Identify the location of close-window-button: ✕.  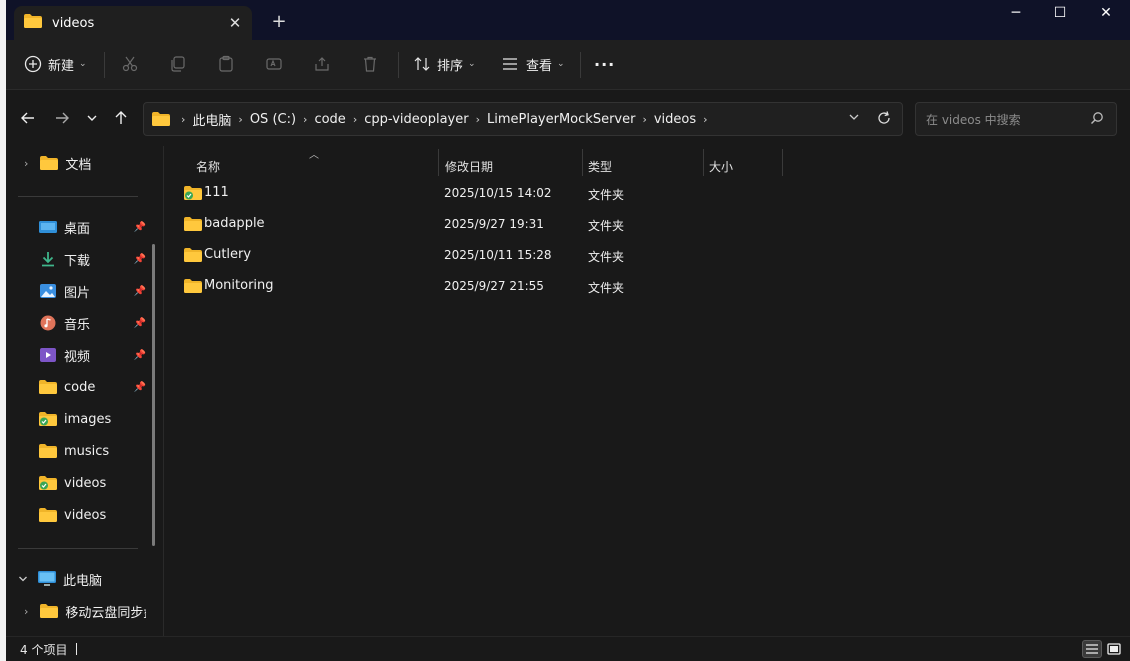
(1106, 13).